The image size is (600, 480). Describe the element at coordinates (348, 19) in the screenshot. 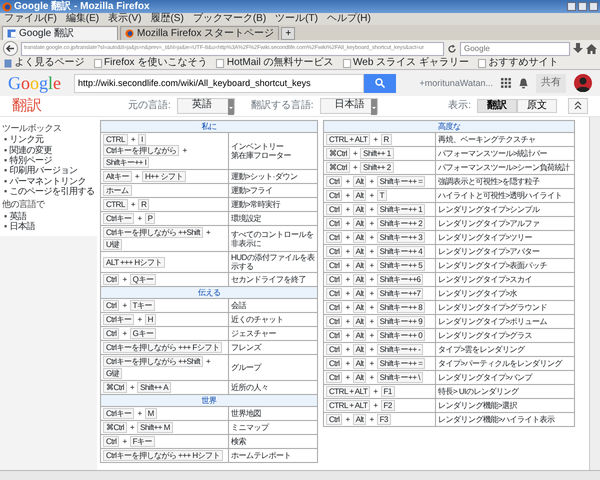

I see `menu-item: ヘルプ(H)` at that location.